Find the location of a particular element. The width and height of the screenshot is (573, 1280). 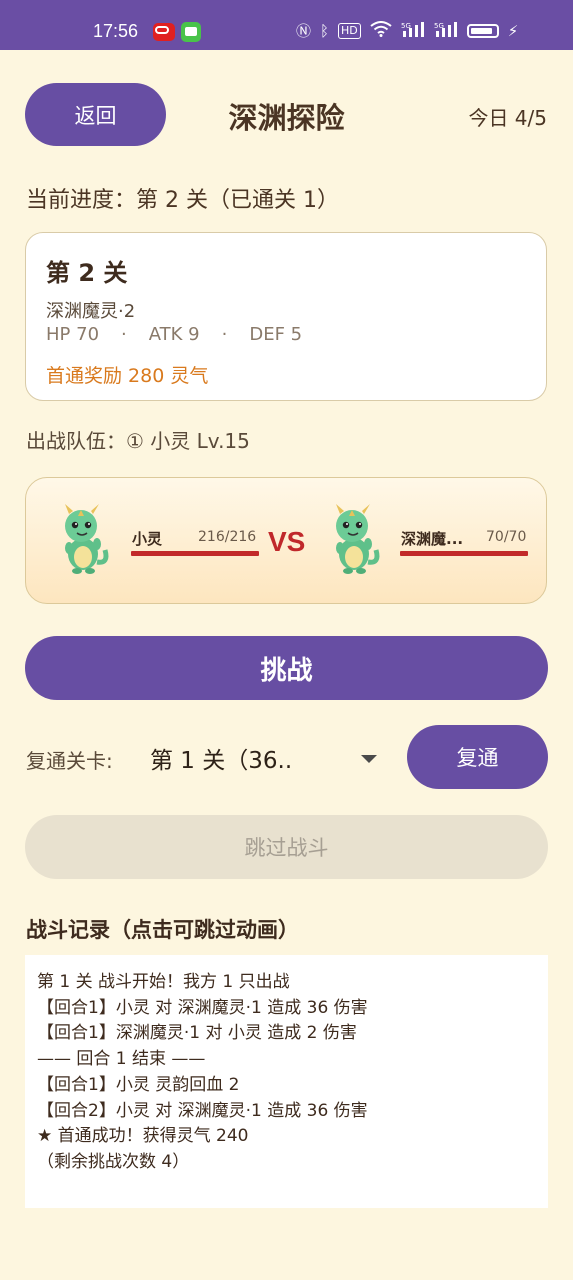

nfc-icon: Ⓝ is located at coordinates (304, 31).